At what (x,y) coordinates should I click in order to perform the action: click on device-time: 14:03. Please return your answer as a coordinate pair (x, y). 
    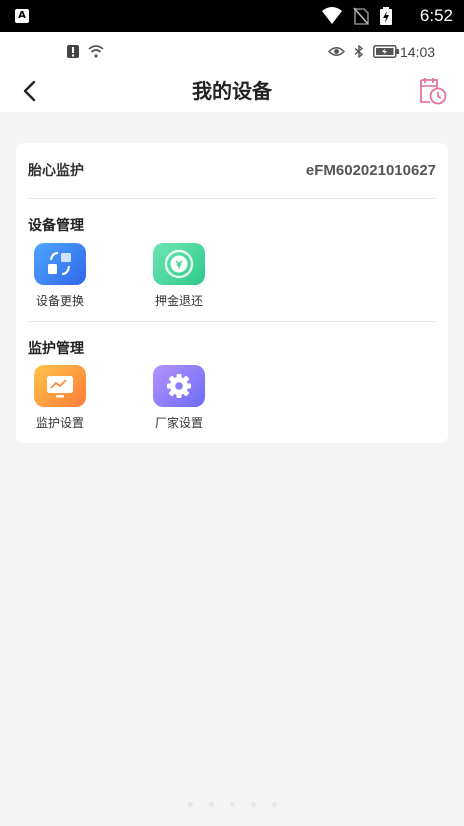
    Looking at the image, I should click on (418, 52).